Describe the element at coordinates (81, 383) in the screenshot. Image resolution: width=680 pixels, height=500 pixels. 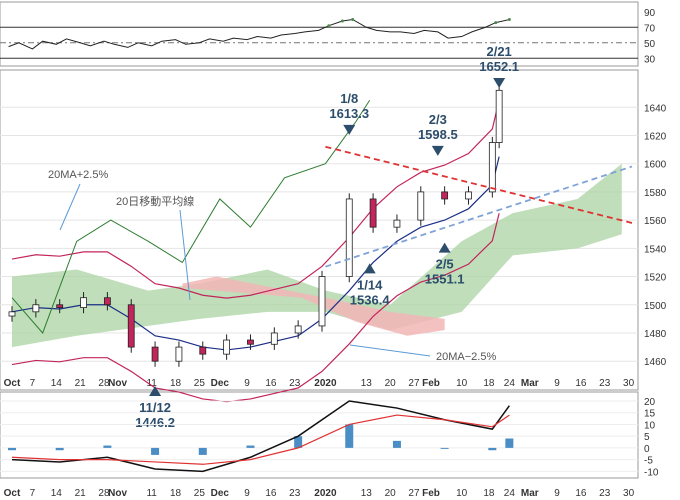
I see `price-x-tick-label: 21` at that location.